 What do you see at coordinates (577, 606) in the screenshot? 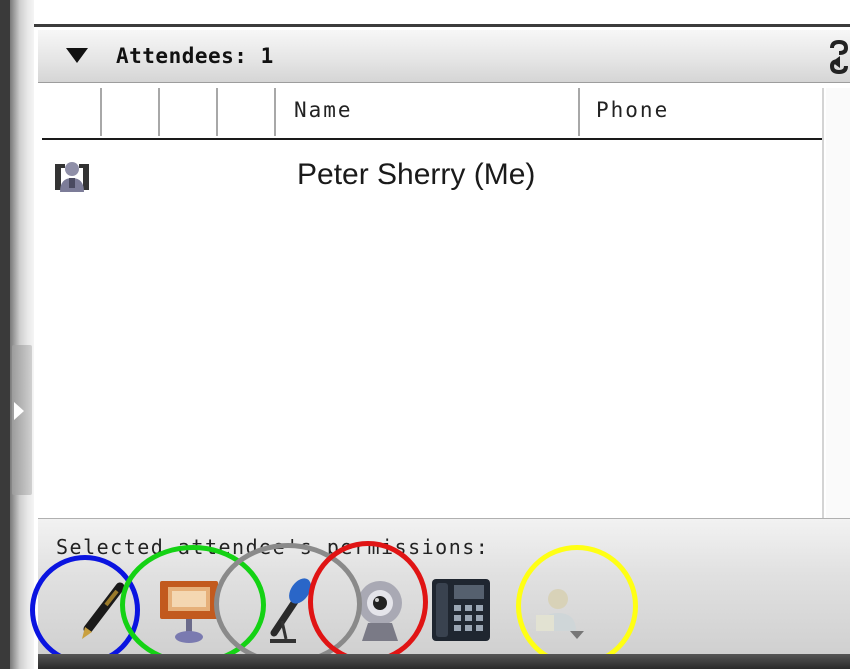
I see `annotation-circle-yellow` at bounding box center [577, 606].